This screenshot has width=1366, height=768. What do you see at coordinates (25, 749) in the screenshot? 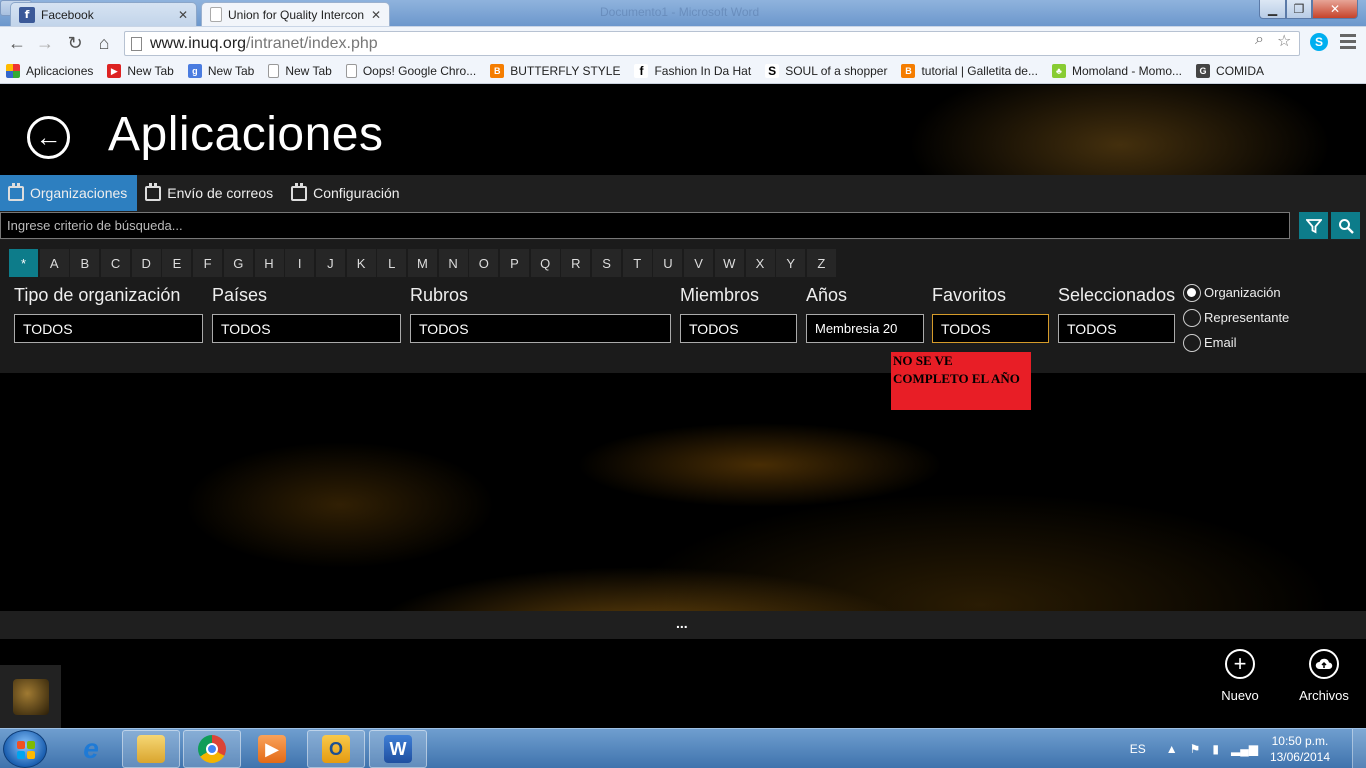
I see `start-button` at bounding box center [25, 749].